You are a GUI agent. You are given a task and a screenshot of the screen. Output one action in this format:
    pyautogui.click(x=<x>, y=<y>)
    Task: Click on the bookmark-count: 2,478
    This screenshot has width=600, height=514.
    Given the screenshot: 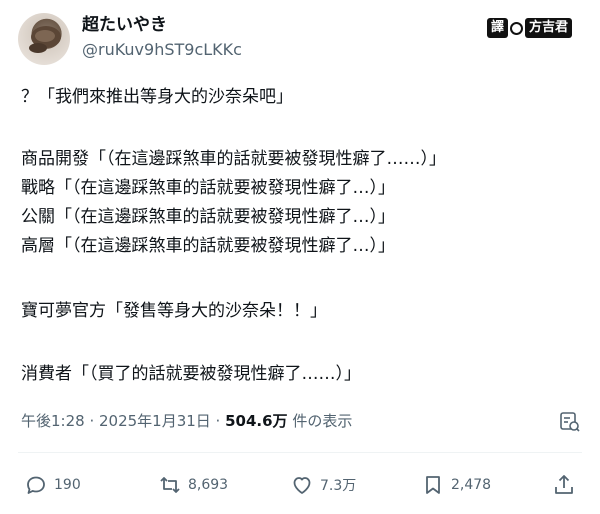 What is the action you would take?
    pyautogui.click(x=471, y=485)
    